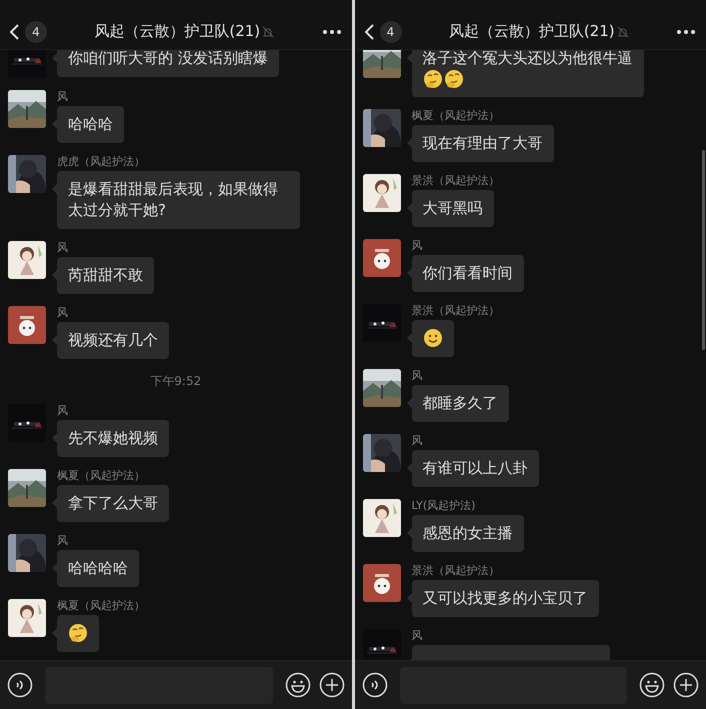 This screenshot has width=706, height=709. What do you see at coordinates (460, 403) in the screenshot?
I see `message-text: 都睡多久了` at bounding box center [460, 403].